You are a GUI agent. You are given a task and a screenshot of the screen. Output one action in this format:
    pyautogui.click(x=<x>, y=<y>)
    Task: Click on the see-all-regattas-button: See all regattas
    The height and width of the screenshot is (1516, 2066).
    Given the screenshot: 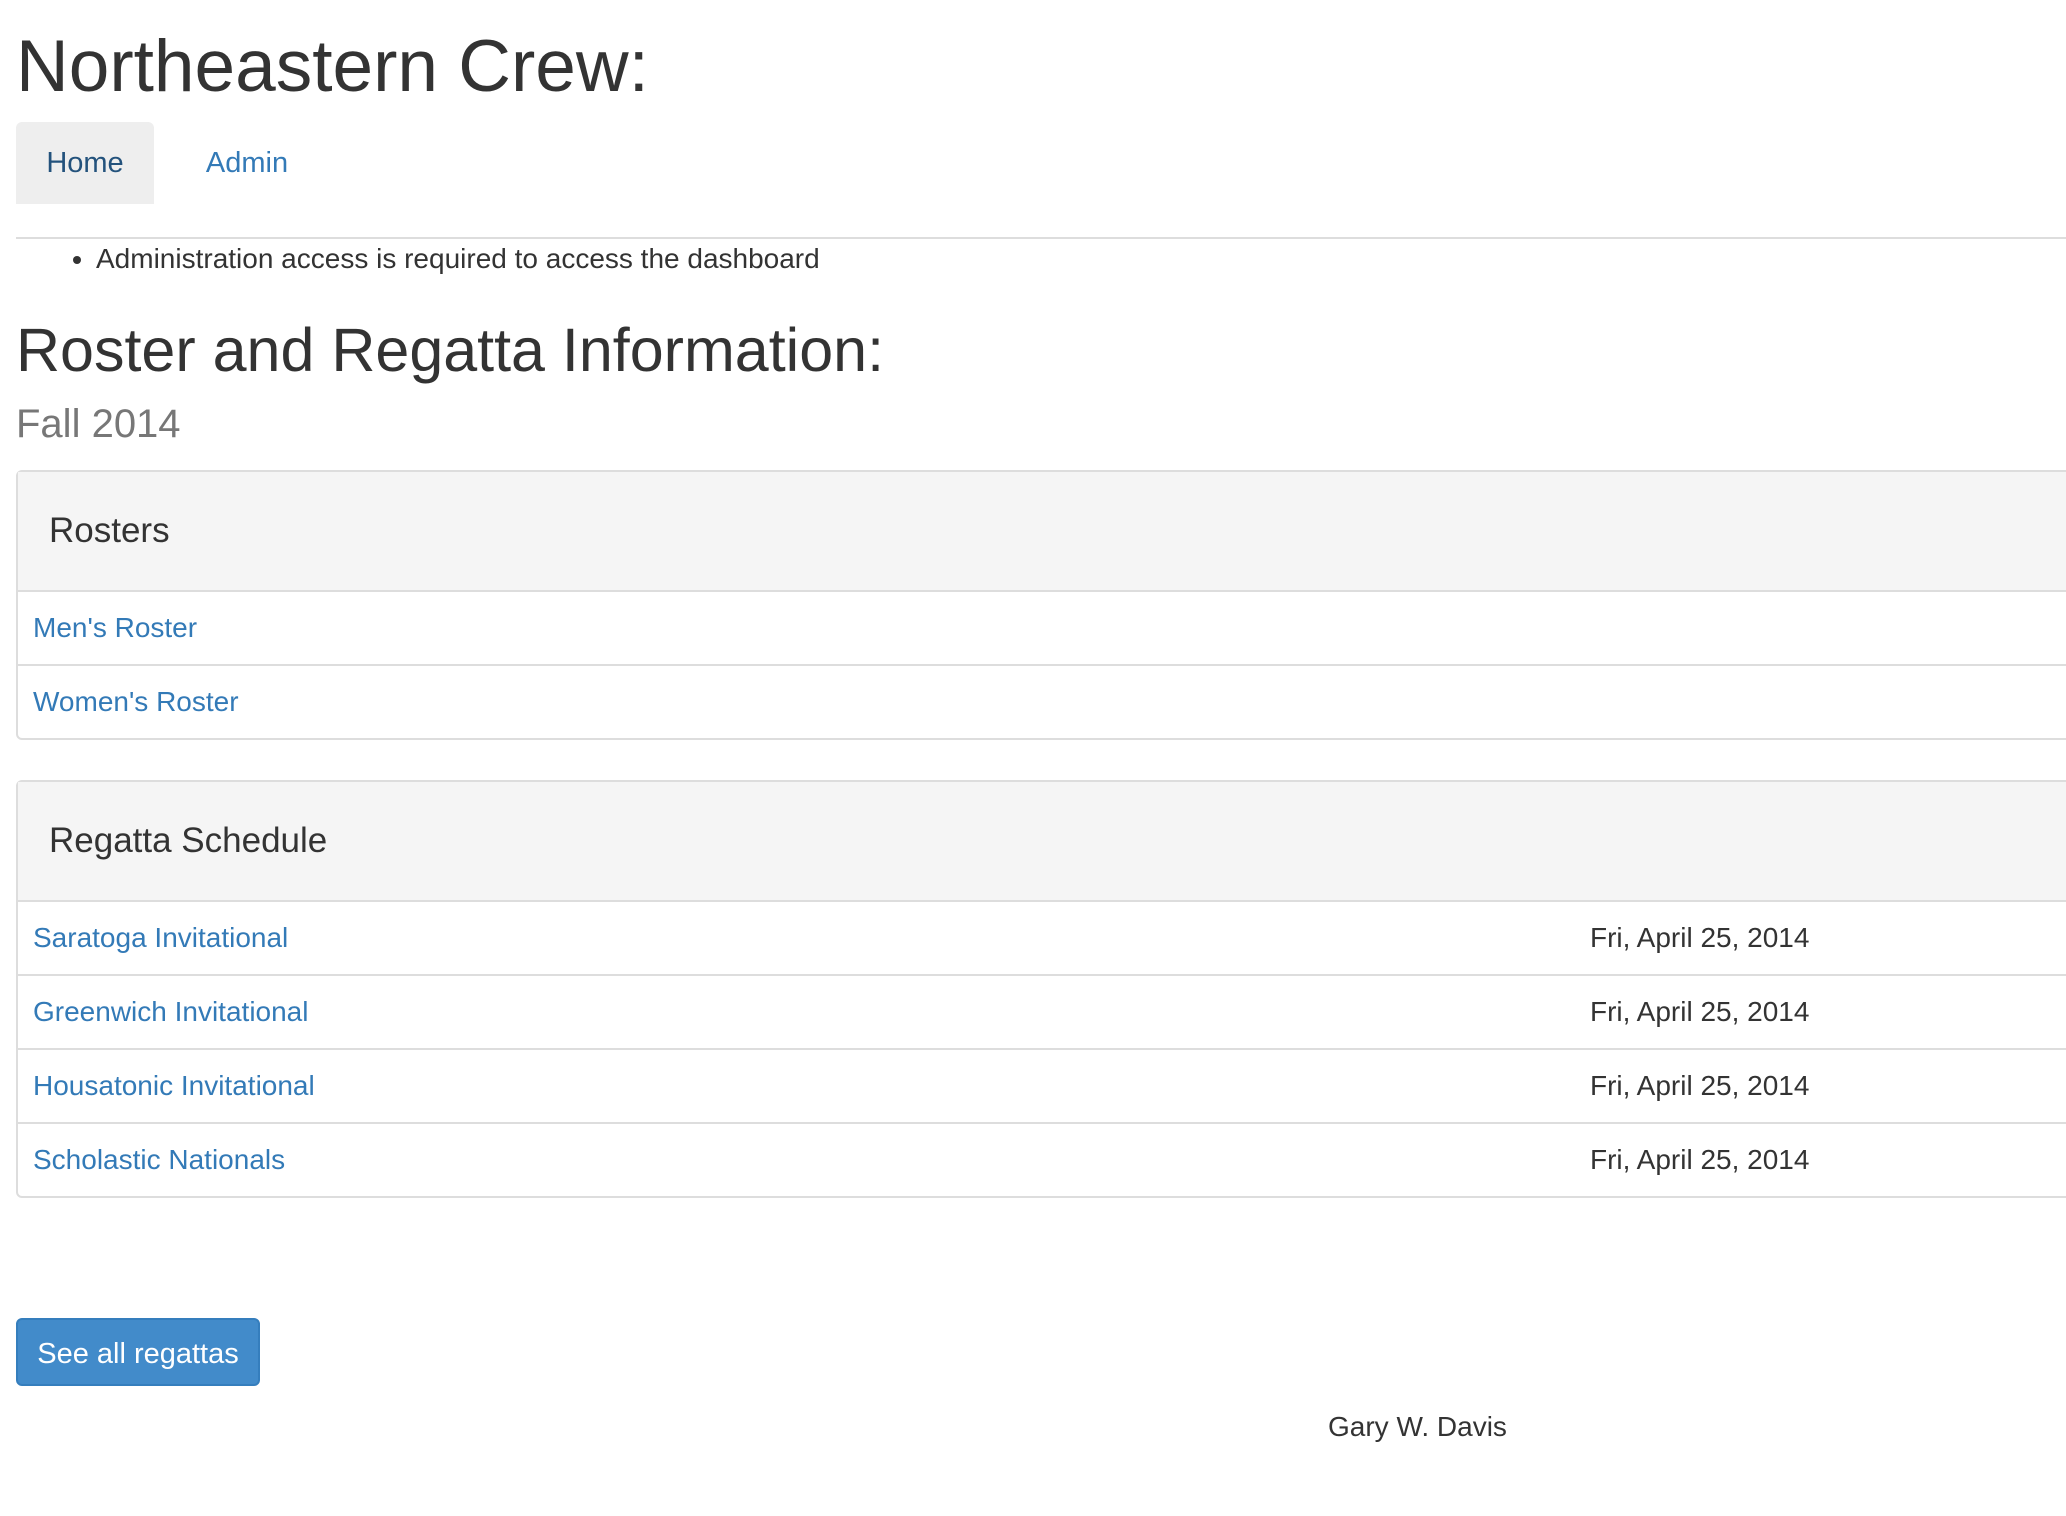 What is the action you would take?
    pyautogui.click(x=138, y=1352)
    